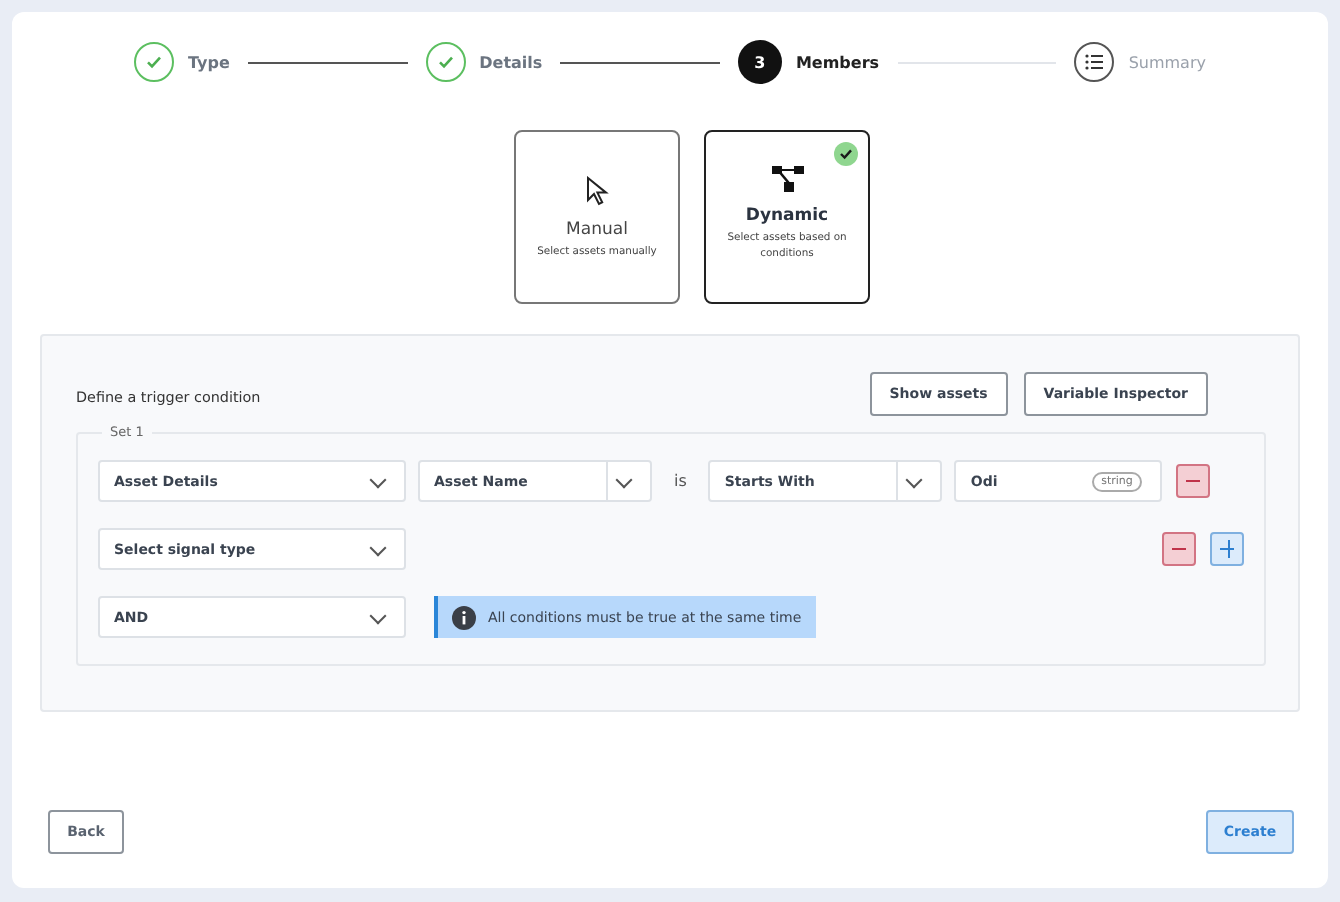  What do you see at coordinates (759, 62) in the screenshot?
I see `step-number: 3` at bounding box center [759, 62].